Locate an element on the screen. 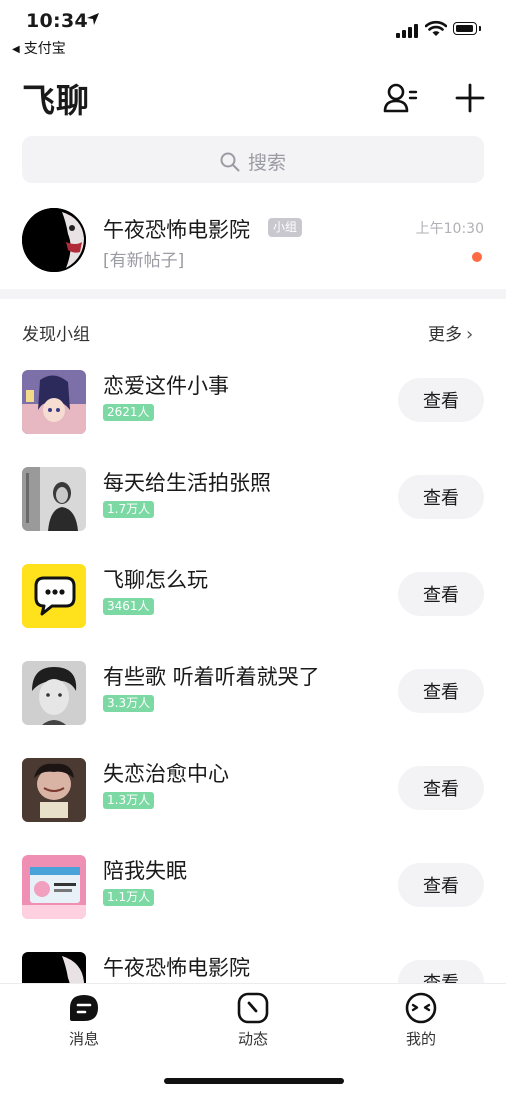  back-to-app-link: ◀ 支付宝 is located at coordinates (39, 48).